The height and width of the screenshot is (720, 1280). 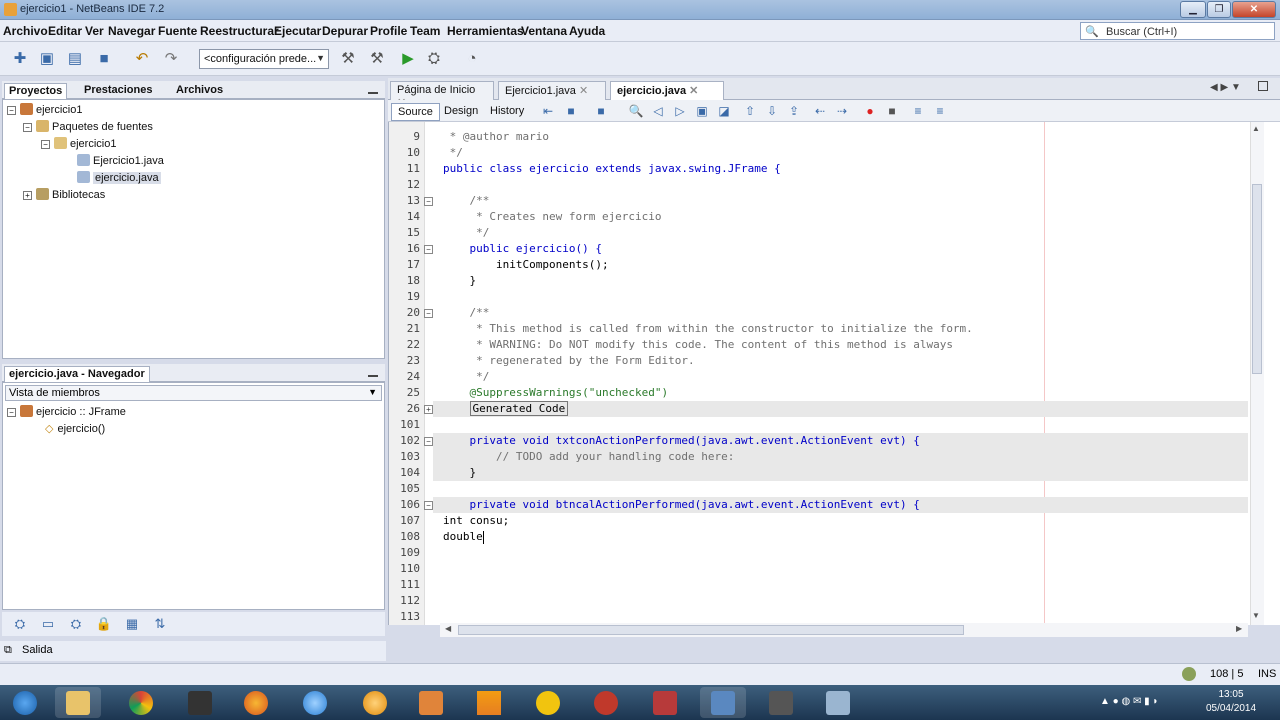 What do you see at coordinates (476, 520) in the screenshot?
I see `code-line: int consu;` at bounding box center [476, 520].